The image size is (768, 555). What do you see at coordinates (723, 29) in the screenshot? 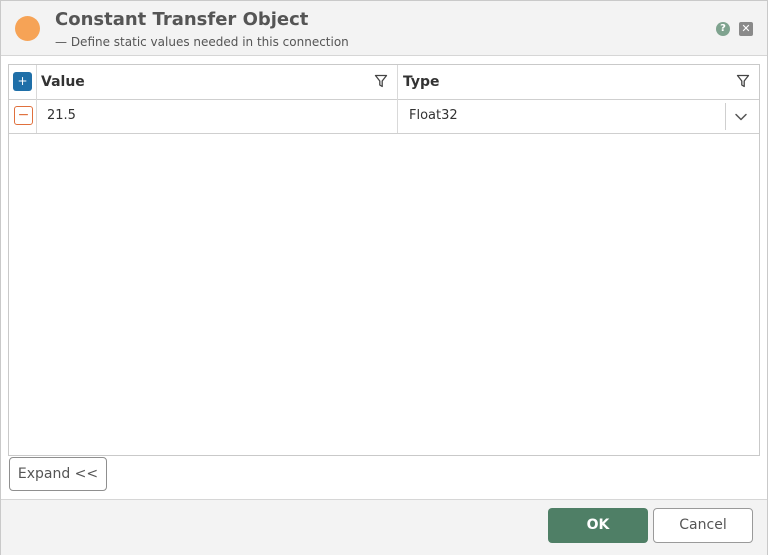
I see `help-icon: ?` at bounding box center [723, 29].